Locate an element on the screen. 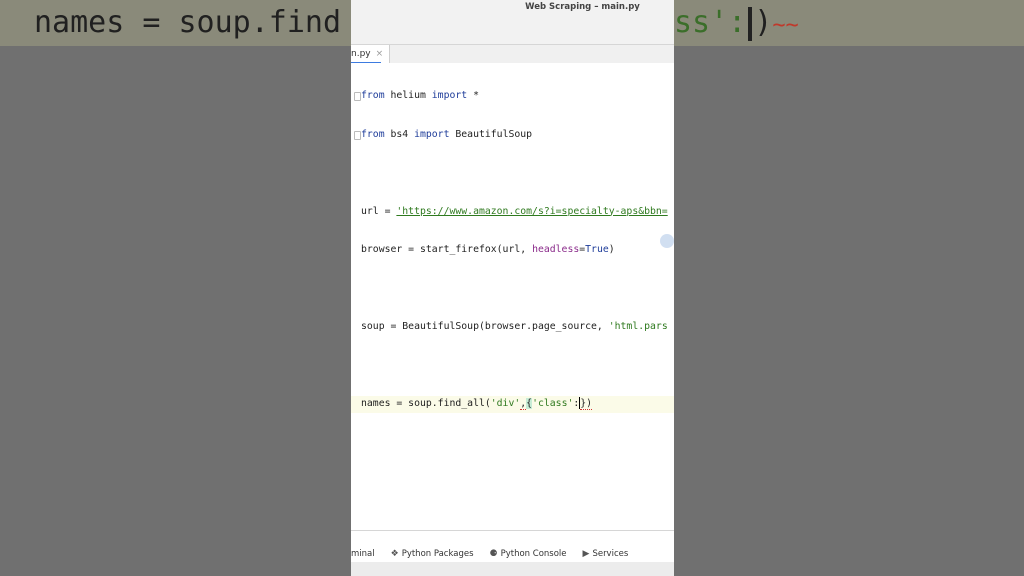 Image resolution: width=1024 pixels, height=576 pixels. background-code-right: ss':)~~ is located at coordinates (849, 23).